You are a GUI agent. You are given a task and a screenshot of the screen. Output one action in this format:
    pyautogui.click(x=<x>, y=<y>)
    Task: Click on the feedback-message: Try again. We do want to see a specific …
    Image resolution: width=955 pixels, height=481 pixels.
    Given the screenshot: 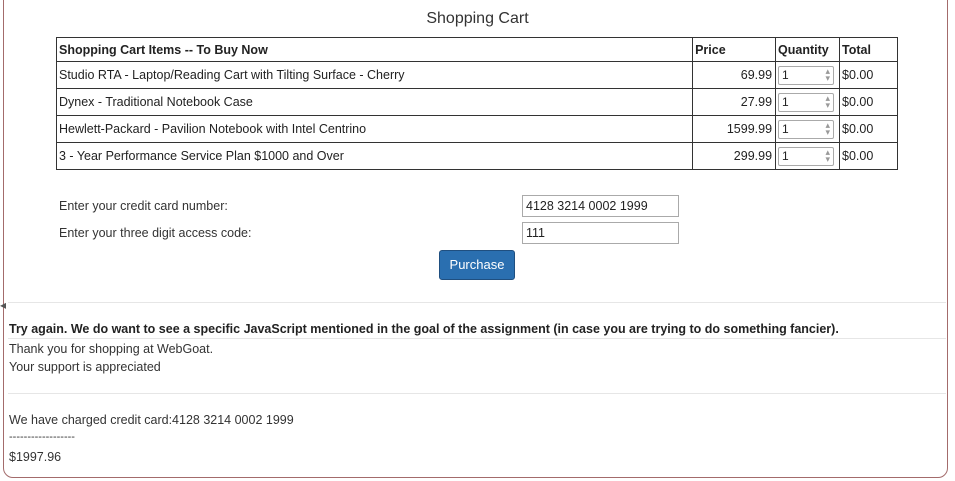 What is the action you would take?
    pyautogui.click(x=424, y=329)
    